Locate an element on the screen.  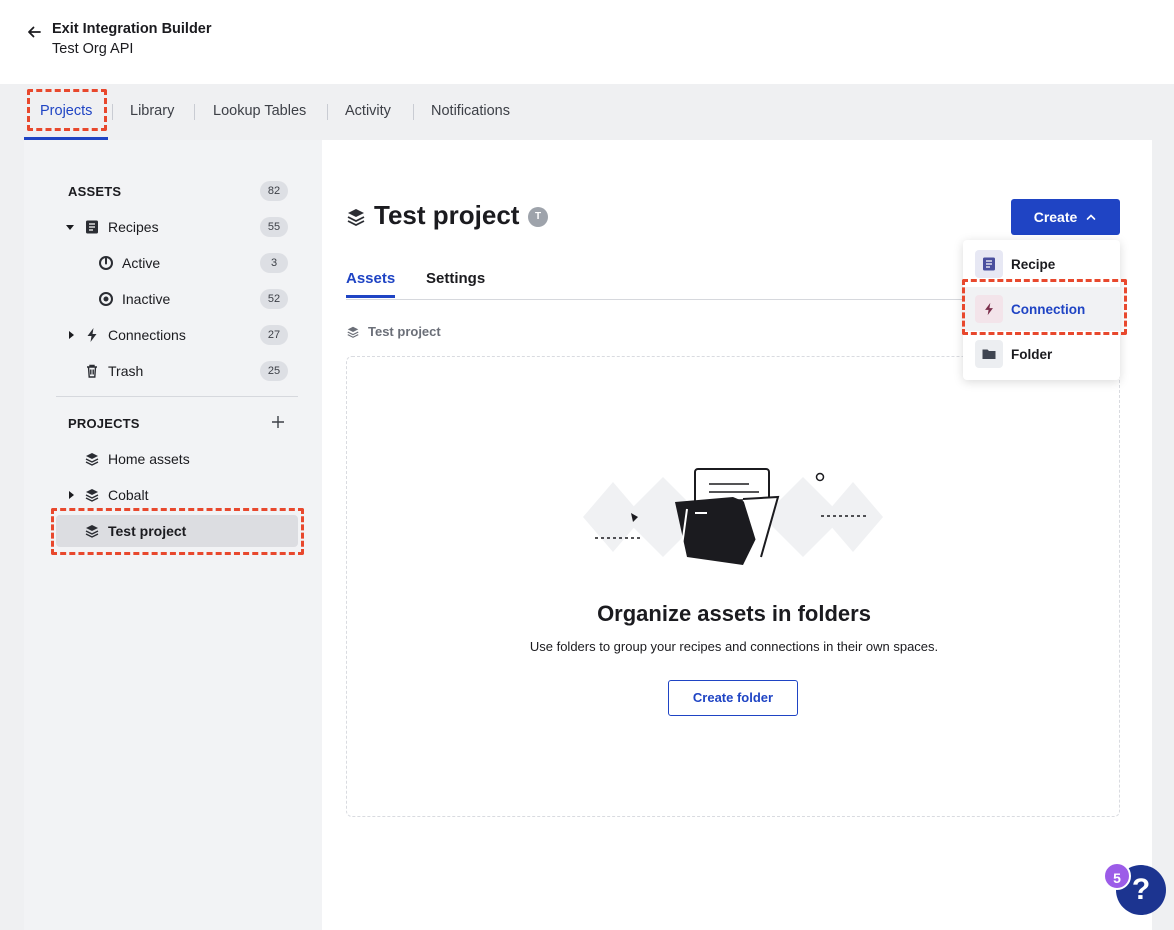
tab-activity: Activity is located at coordinates (368, 112).